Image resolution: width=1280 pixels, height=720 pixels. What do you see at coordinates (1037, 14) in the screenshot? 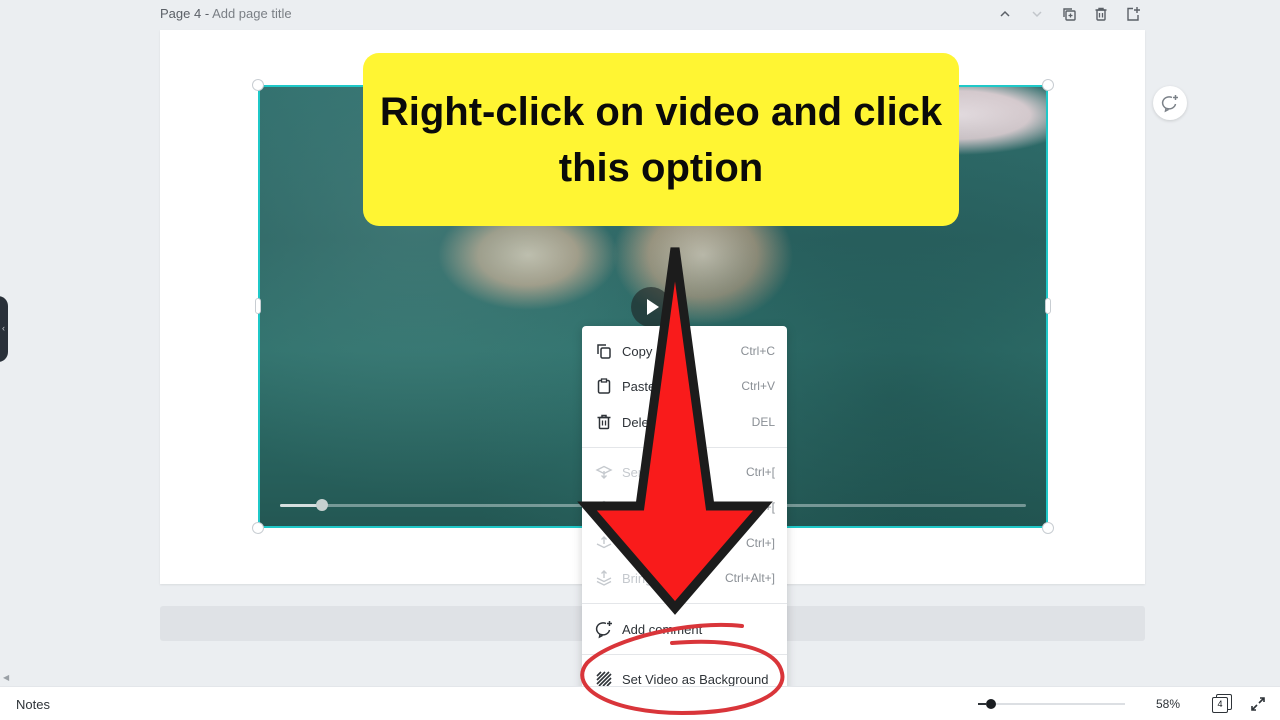
I see `chevron-down-icon` at bounding box center [1037, 14].